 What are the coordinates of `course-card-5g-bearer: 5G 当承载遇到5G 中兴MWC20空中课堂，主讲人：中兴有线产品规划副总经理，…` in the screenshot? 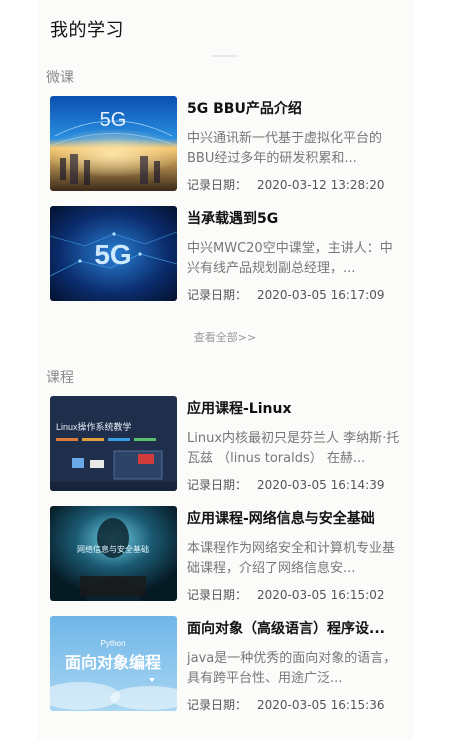 It's located at (227, 254).